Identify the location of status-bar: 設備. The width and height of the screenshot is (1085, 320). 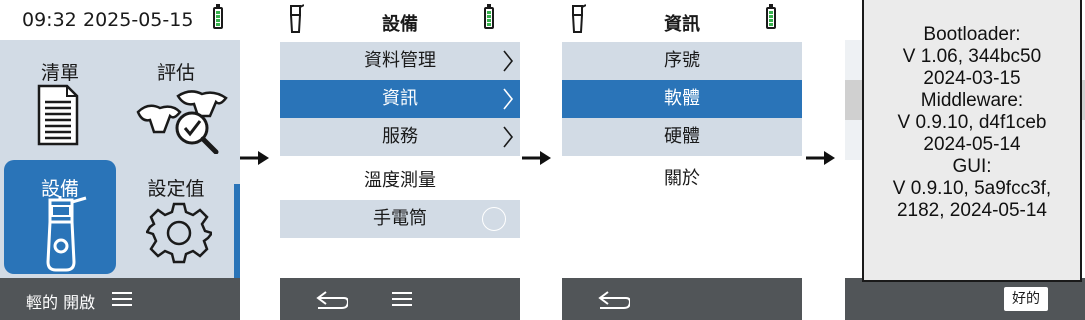
(400, 20).